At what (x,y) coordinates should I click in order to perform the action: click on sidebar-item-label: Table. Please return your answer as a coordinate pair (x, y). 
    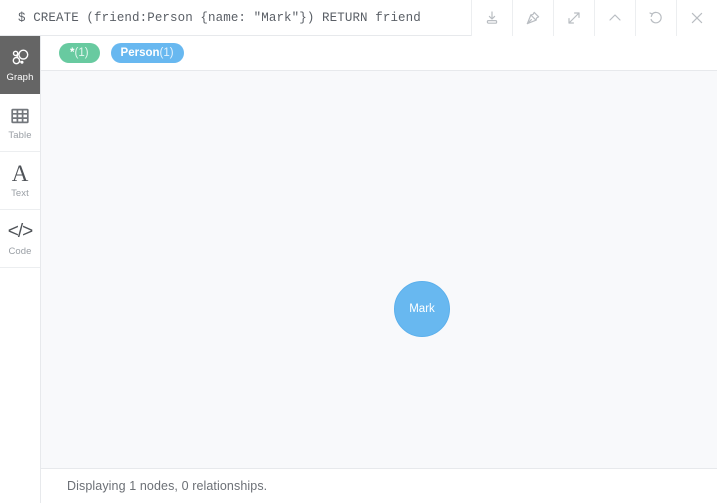
    Looking at the image, I should click on (20, 135).